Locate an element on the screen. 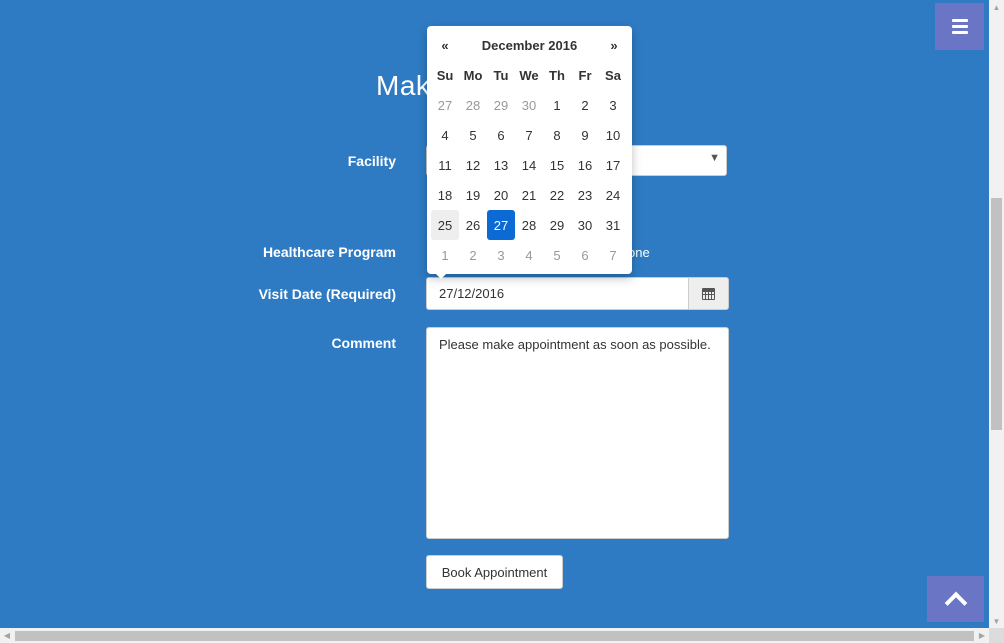 This screenshot has width=1004, height=643. day-of-week: Sa is located at coordinates (613, 75).